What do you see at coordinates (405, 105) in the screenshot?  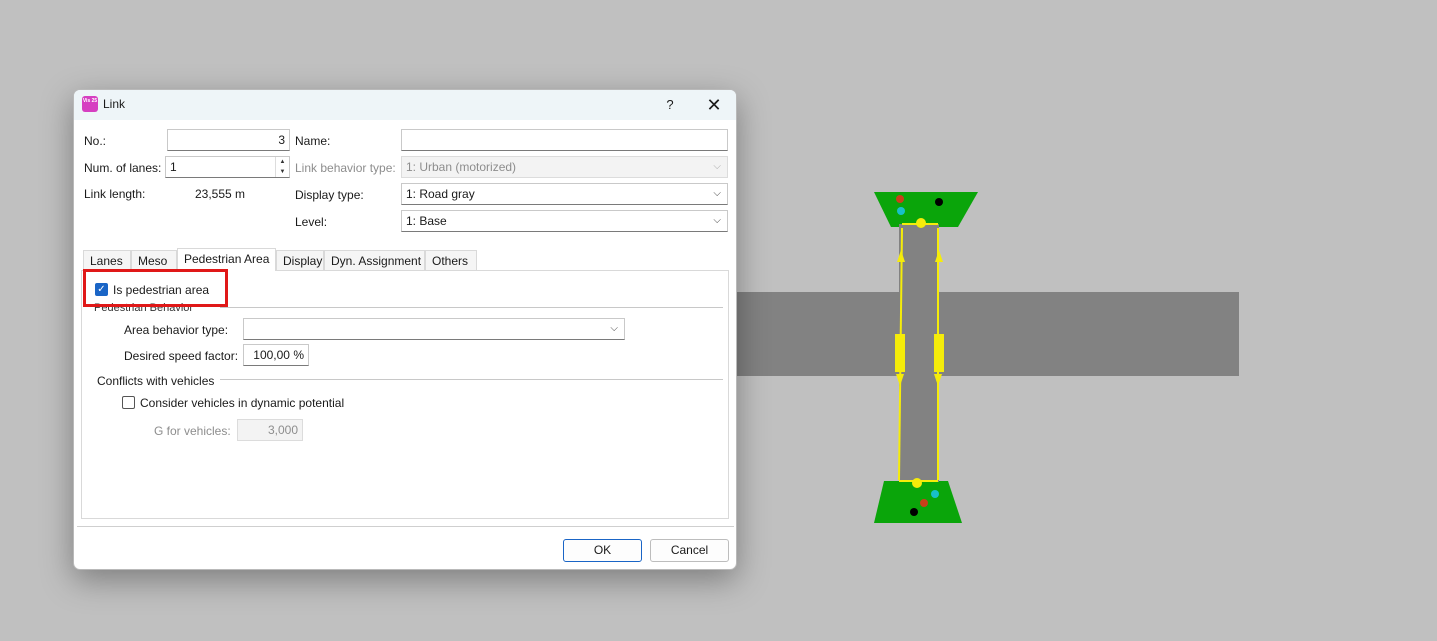 I see `dialog-titlebar: Vis 25 Link ? ✕` at bounding box center [405, 105].